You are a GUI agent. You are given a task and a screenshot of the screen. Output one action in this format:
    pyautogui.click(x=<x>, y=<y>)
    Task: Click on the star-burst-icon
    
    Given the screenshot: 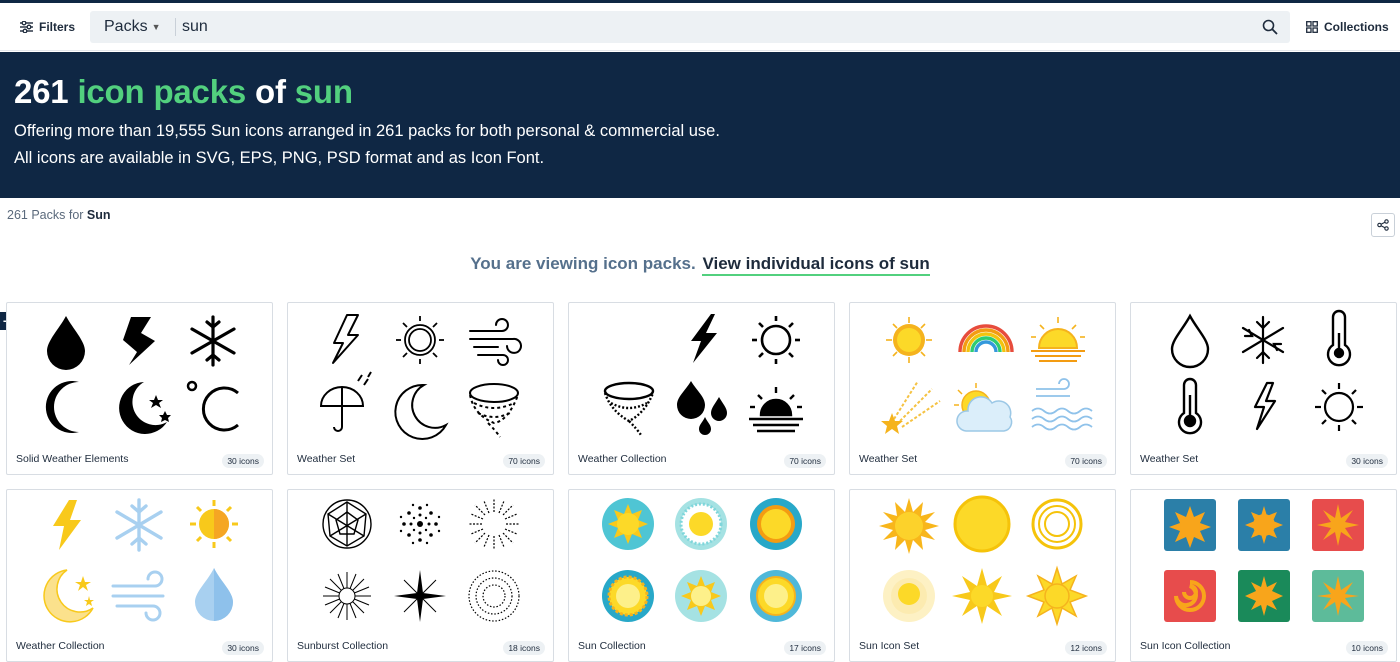 What is the action you would take?
    pyautogui.click(x=420, y=596)
    